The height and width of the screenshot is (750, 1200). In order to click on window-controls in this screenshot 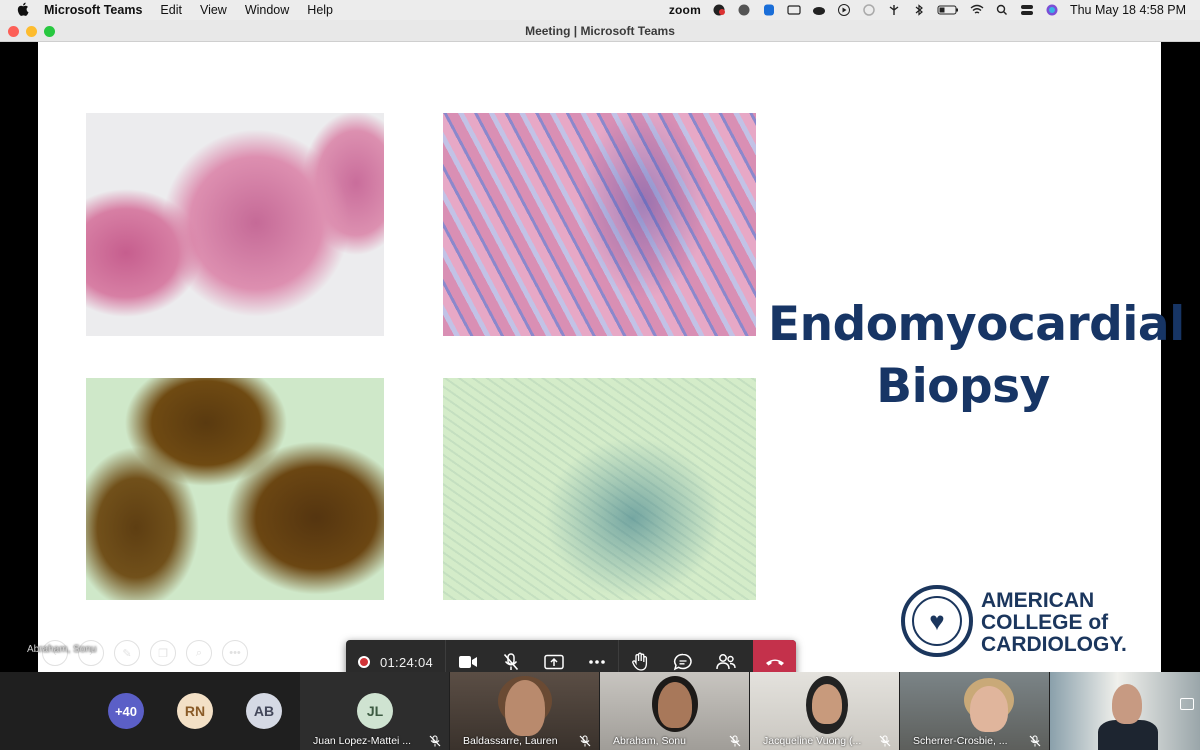, I will do `click(31, 31)`.